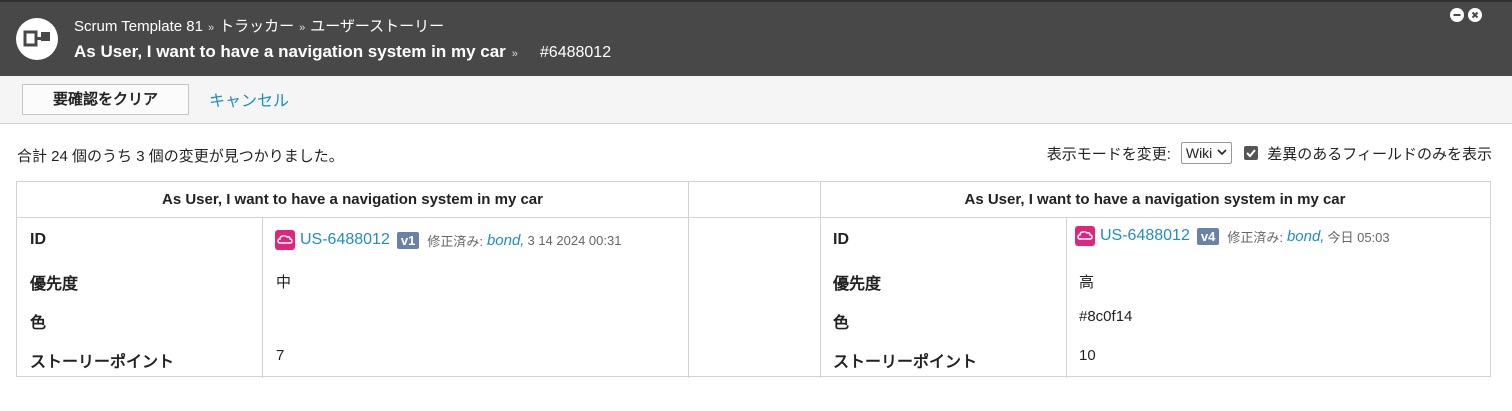 The image size is (1512, 411). I want to click on window-controls, so click(1466, 15).